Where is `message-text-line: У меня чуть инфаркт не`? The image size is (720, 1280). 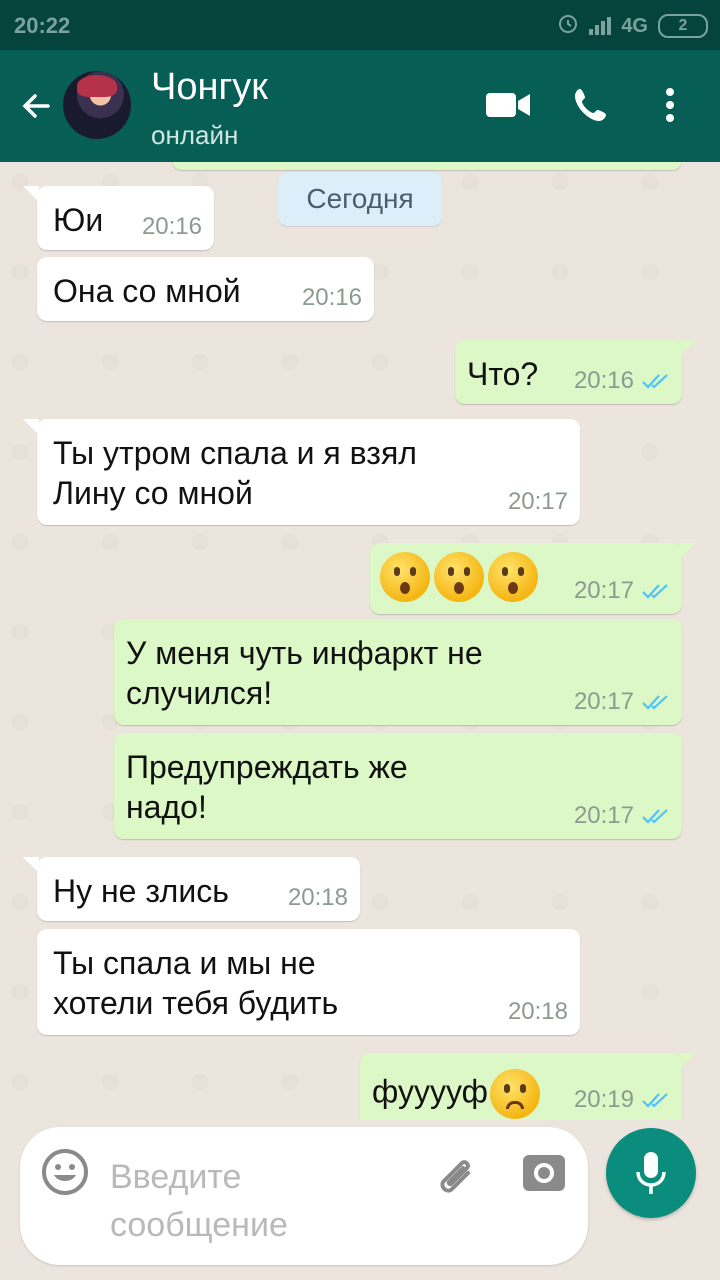
message-text-line: У меня чуть инфаркт не is located at coordinates (304, 653).